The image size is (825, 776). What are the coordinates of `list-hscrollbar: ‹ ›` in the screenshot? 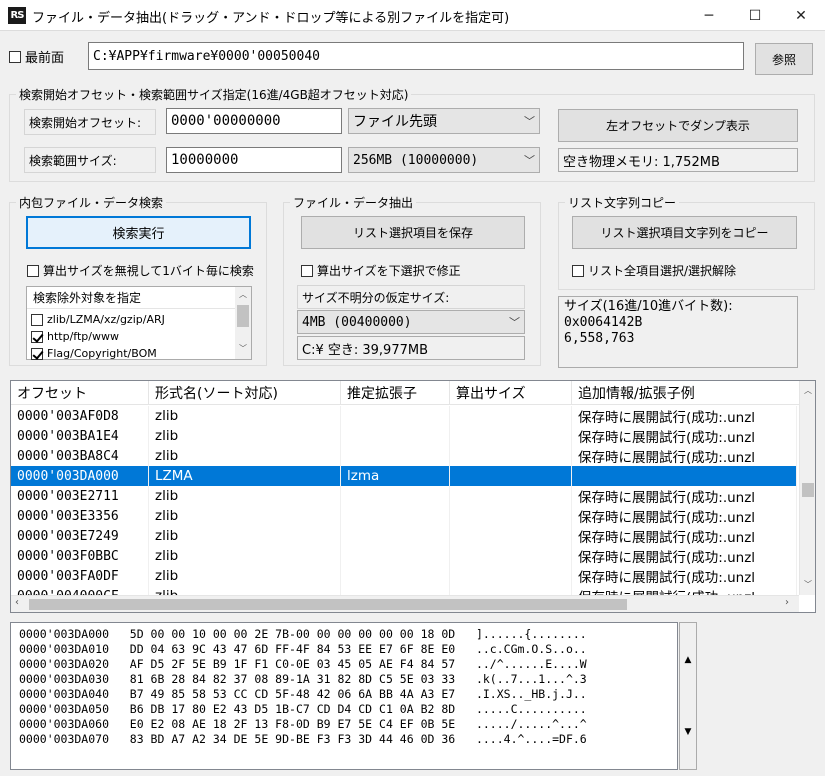 It's located at (405, 603).